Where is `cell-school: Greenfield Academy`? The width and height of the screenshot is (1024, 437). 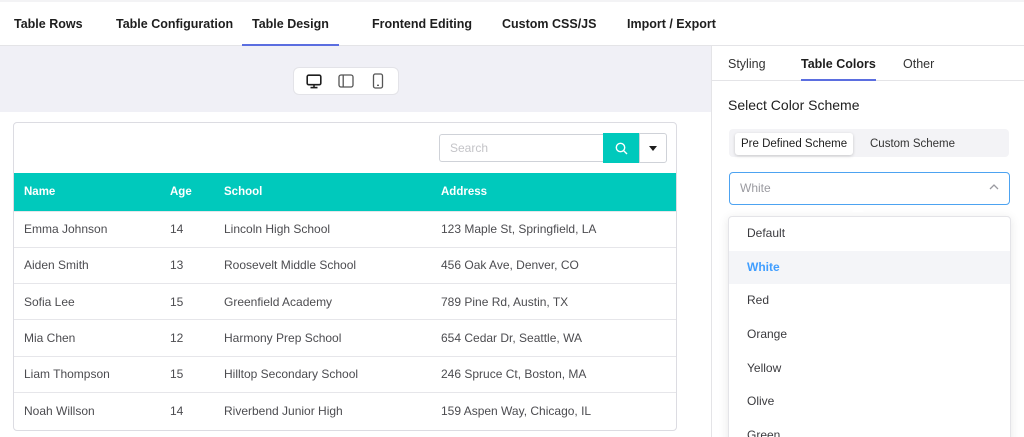
cell-school: Greenfield Academy is located at coordinates (322, 301).